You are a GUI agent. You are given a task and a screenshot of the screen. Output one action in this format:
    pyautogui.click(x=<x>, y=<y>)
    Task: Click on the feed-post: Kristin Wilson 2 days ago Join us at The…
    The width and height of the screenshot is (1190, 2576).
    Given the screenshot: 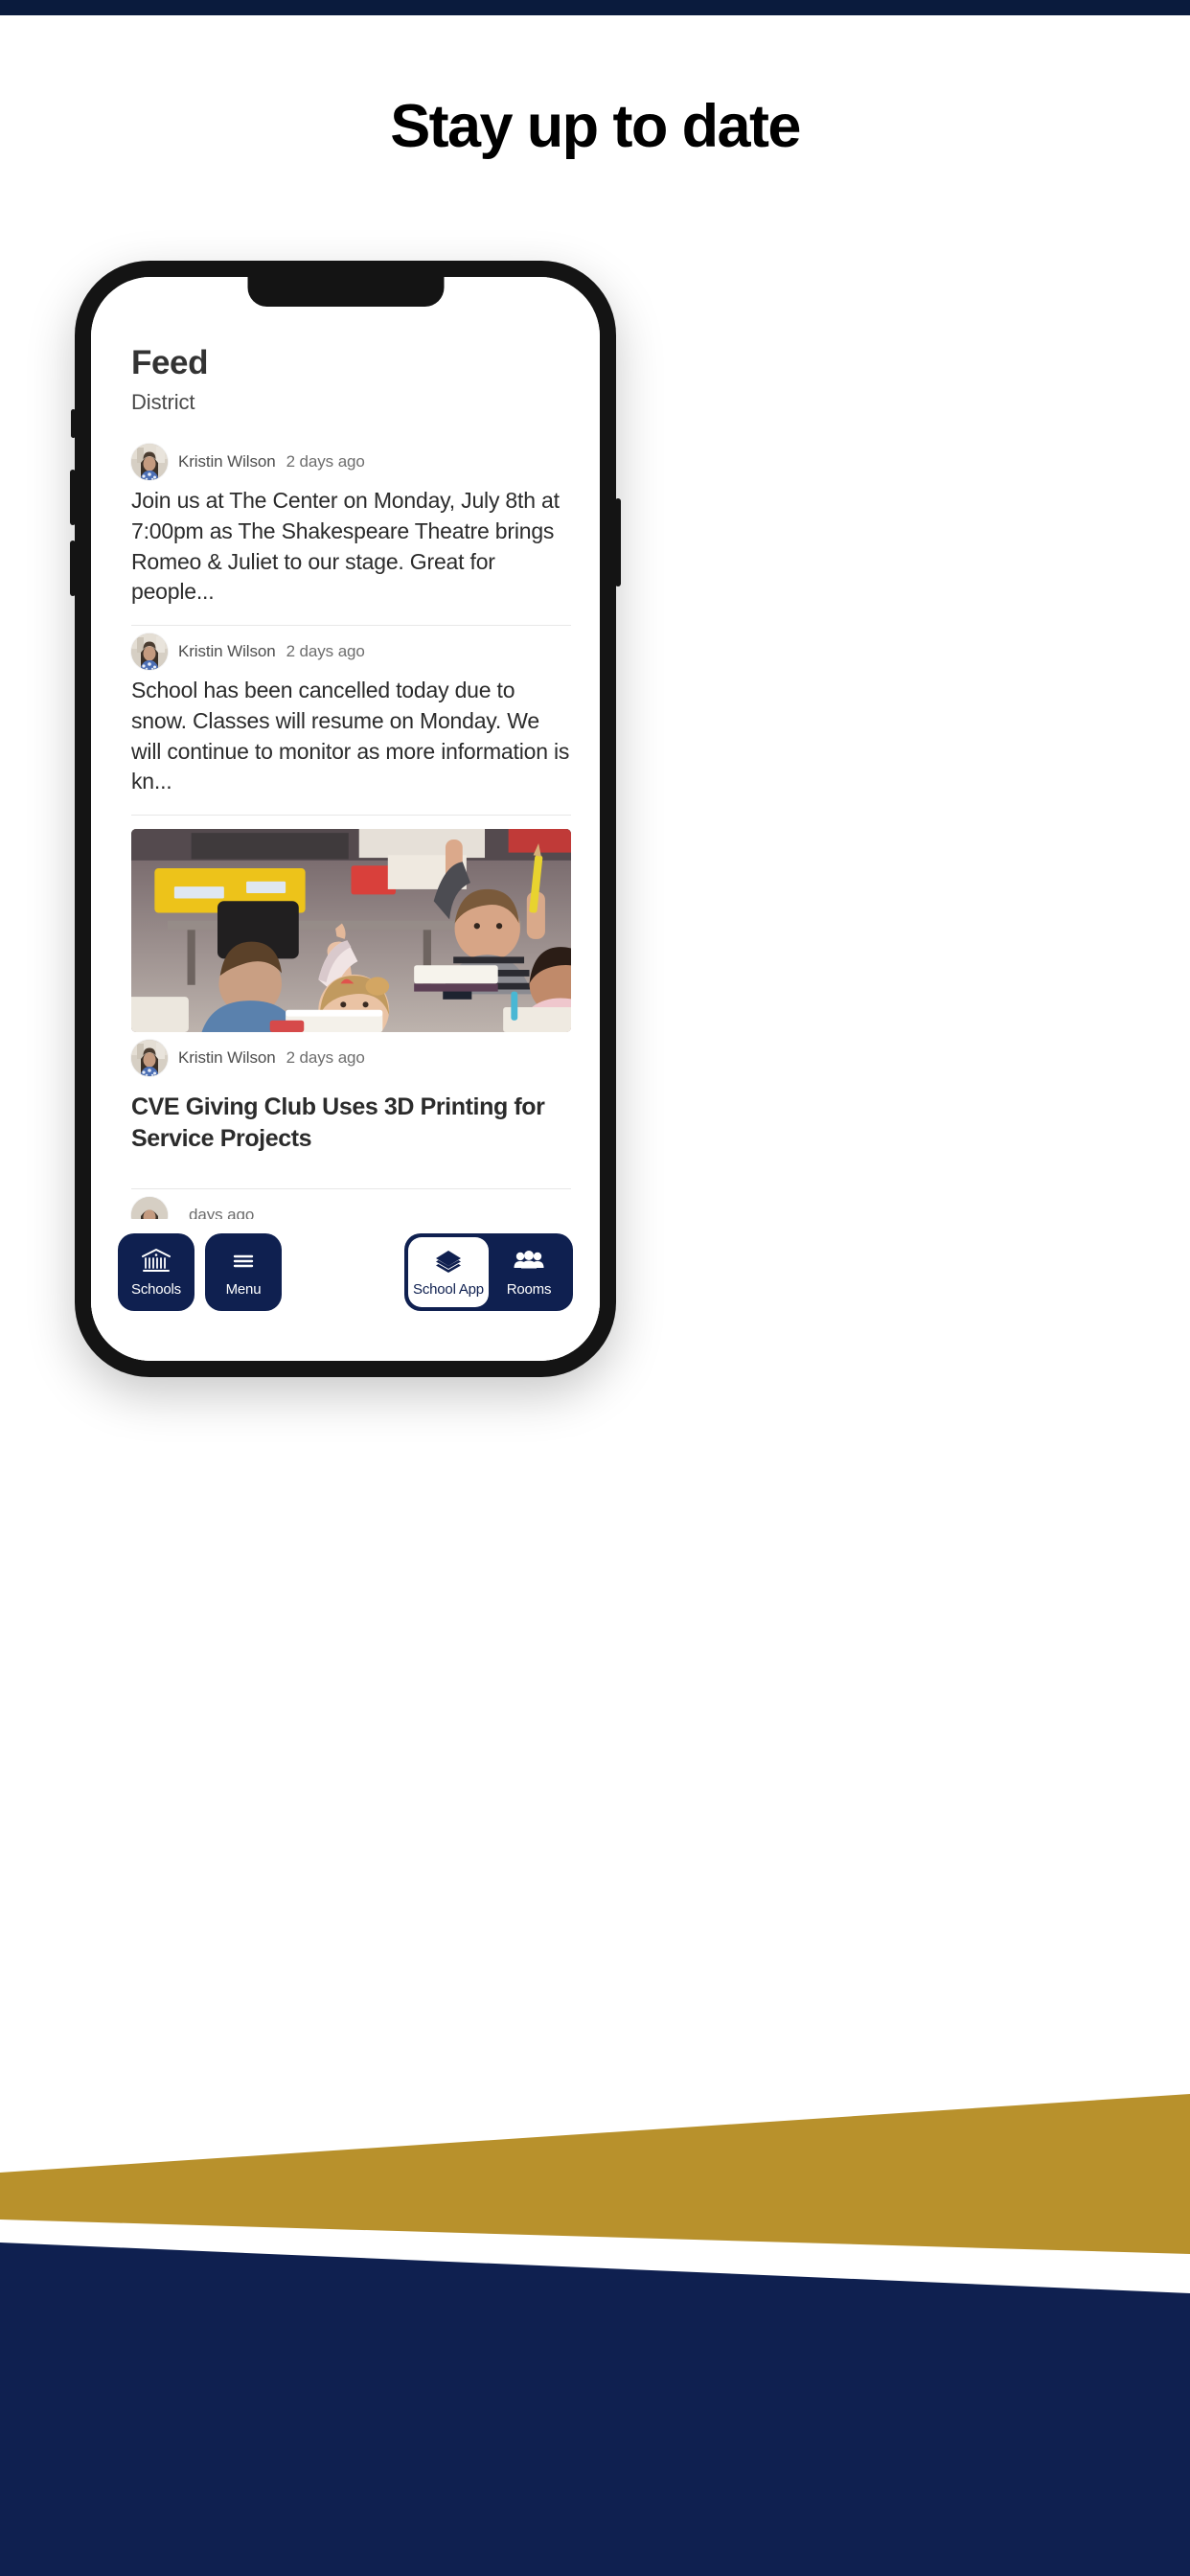 What is the action you would take?
    pyautogui.click(x=346, y=530)
    